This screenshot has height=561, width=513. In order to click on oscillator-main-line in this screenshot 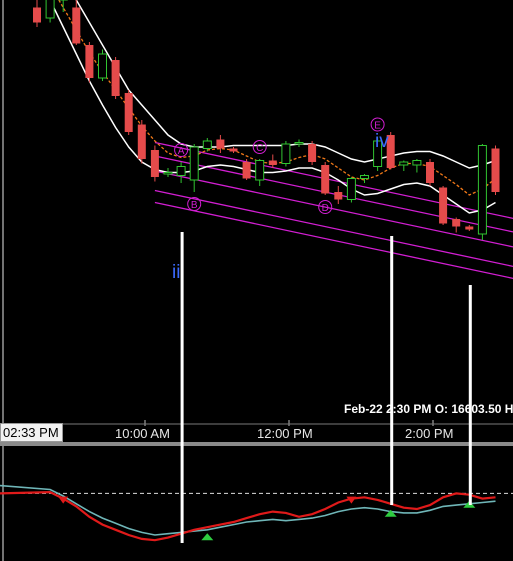, I will do `click(248, 516)`.